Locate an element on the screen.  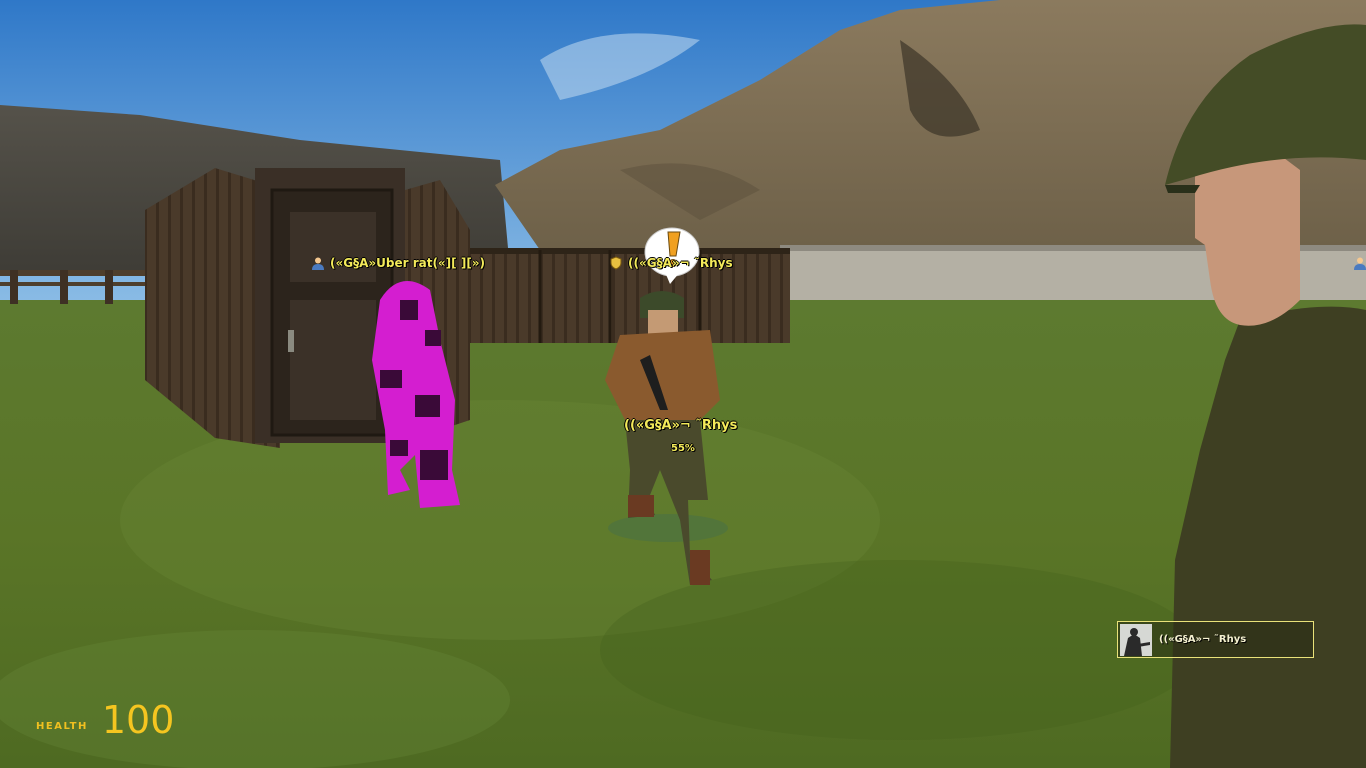
health-label: HEALTH is located at coordinates (62, 726).